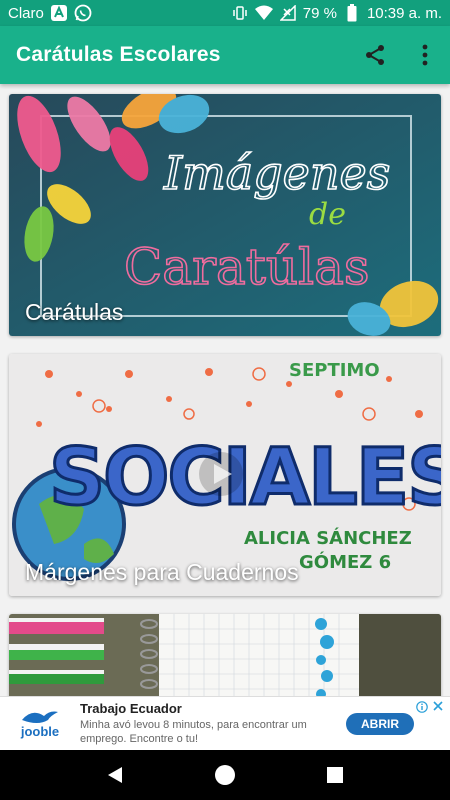 The height and width of the screenshot is (800, 450). Describe the element at coordinates (422, 707) in the screenshot. I see `ad-info-icon` at that location.